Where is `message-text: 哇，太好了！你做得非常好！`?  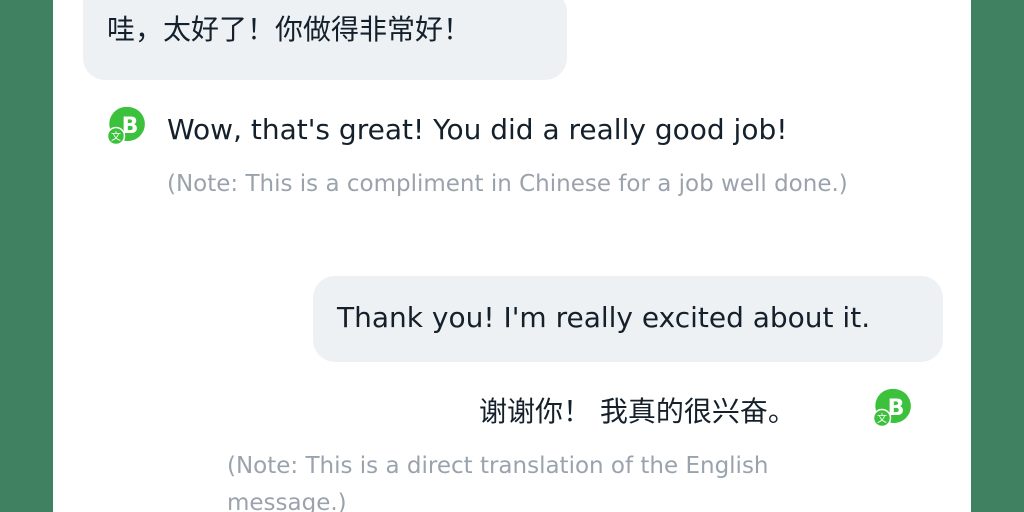 message-text: 哇，太好了！你做得非常好！ is located at coordinates (289, 29).